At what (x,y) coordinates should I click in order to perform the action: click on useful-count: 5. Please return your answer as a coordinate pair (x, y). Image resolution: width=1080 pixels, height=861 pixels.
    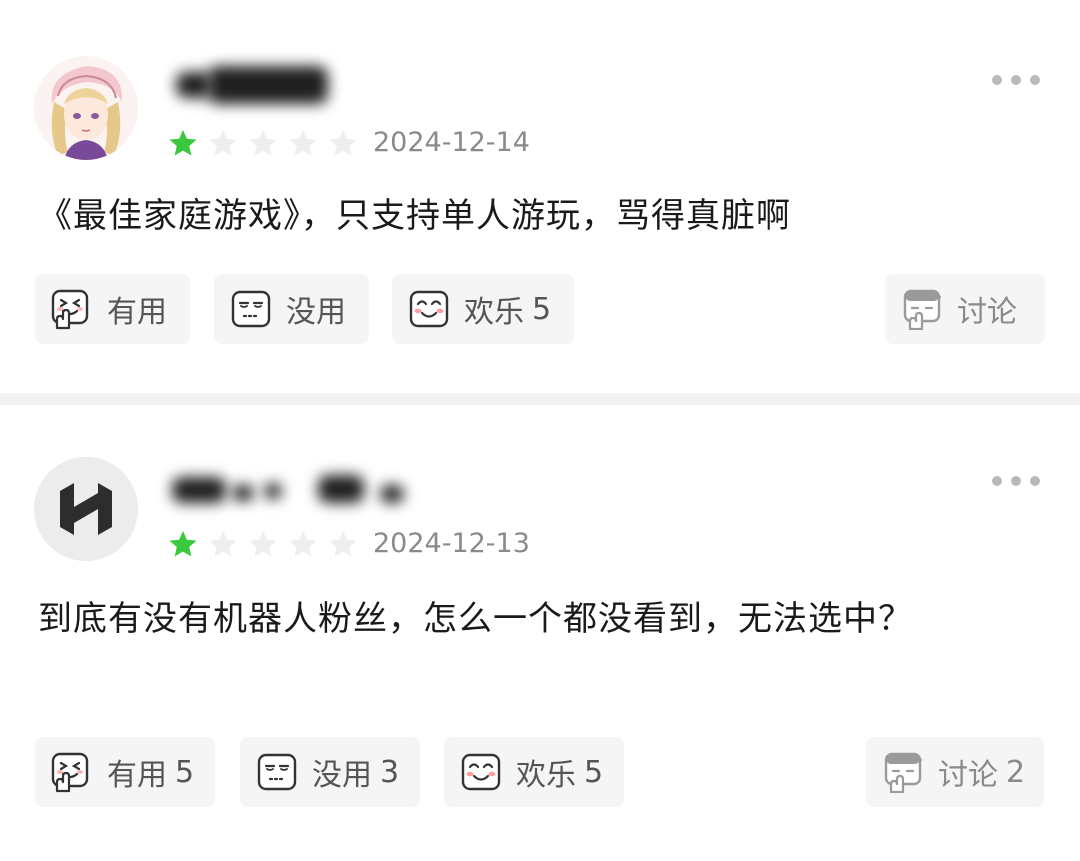
    Looking at the image, I should click on (185, 772).